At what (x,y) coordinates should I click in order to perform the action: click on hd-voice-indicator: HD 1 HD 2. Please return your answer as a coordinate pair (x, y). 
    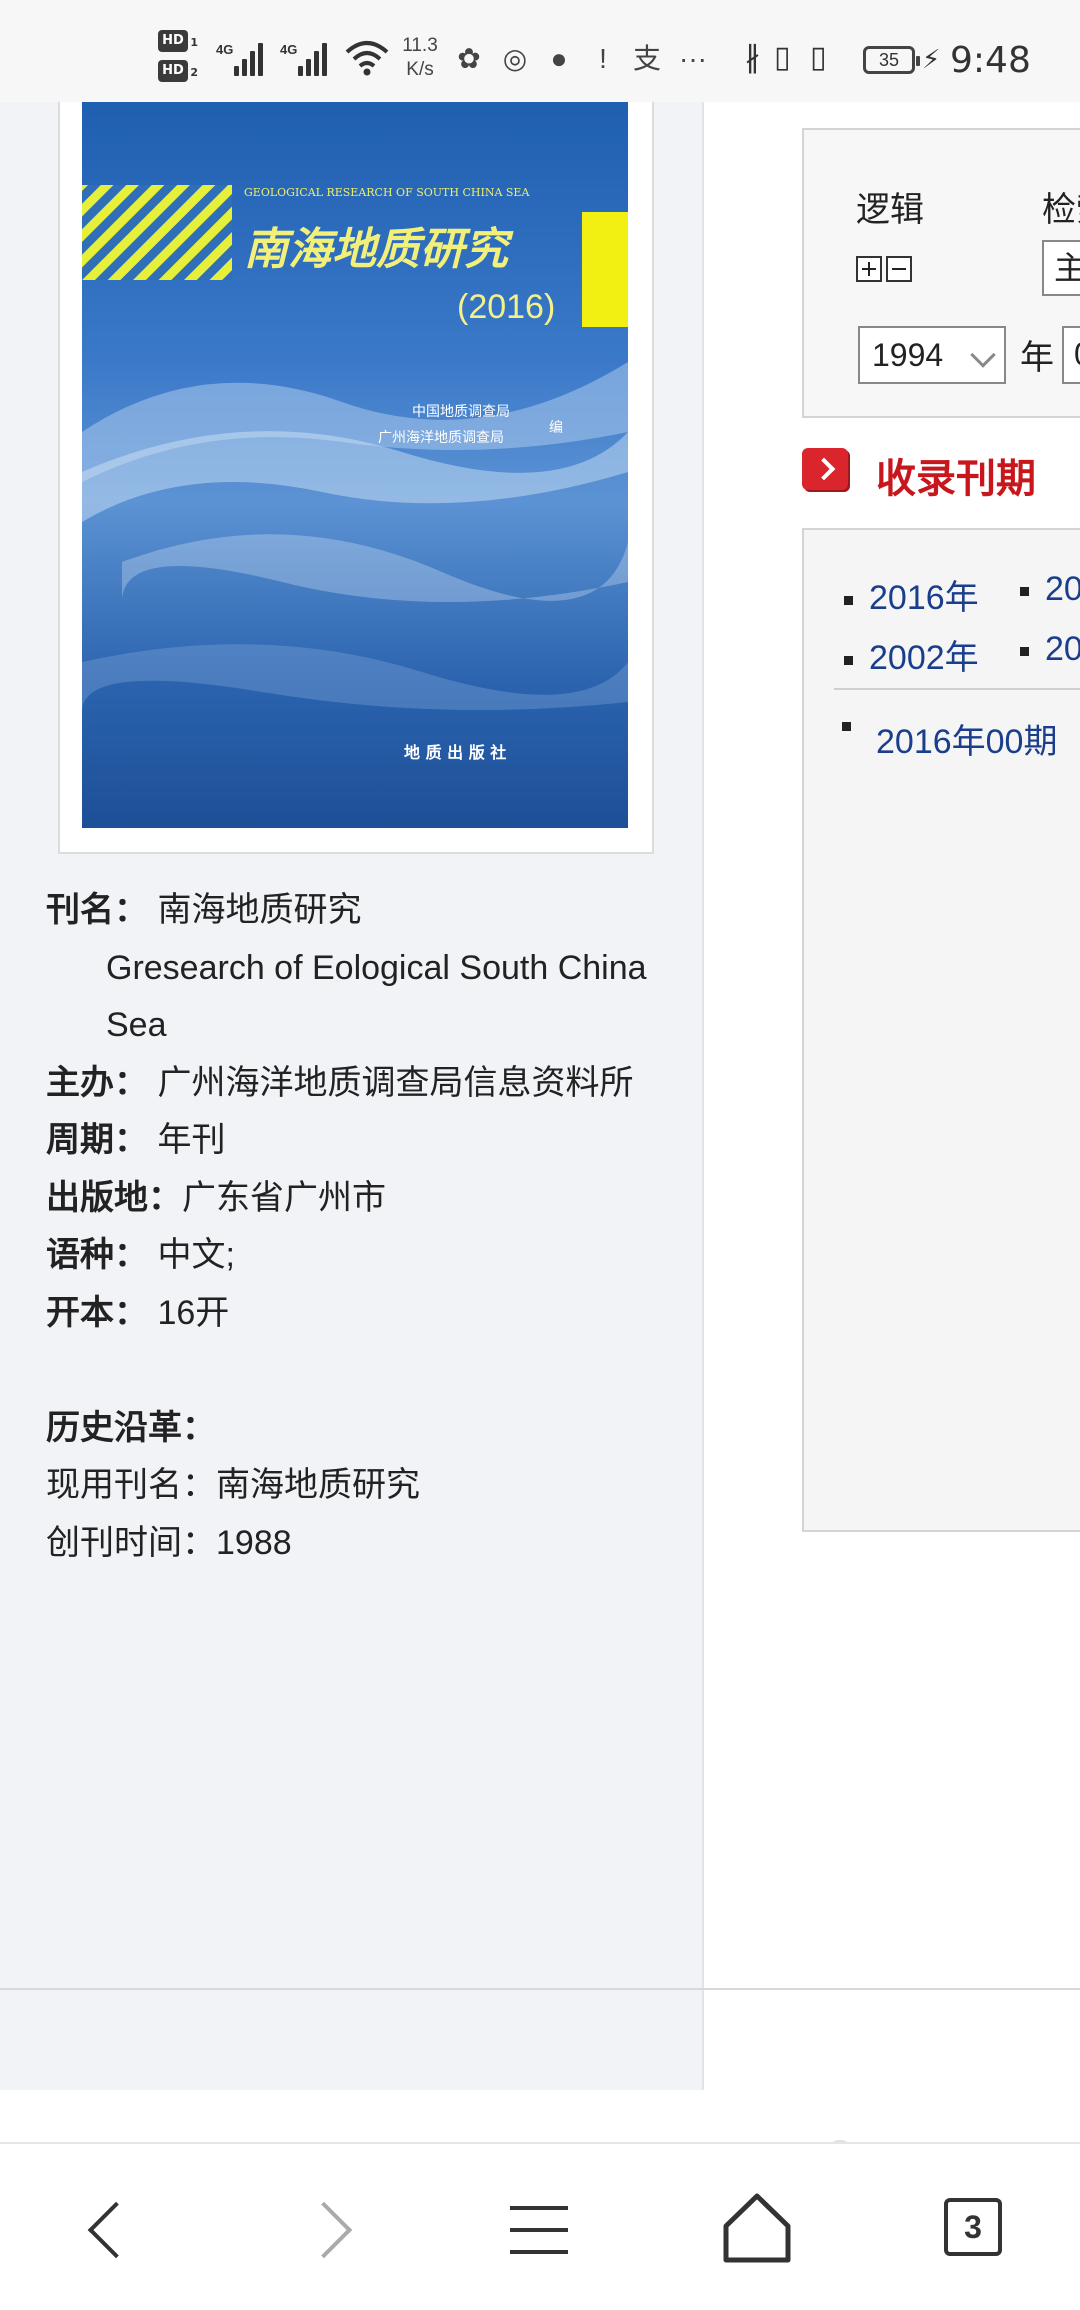
    Looking at the image, I should click on (180, 60).